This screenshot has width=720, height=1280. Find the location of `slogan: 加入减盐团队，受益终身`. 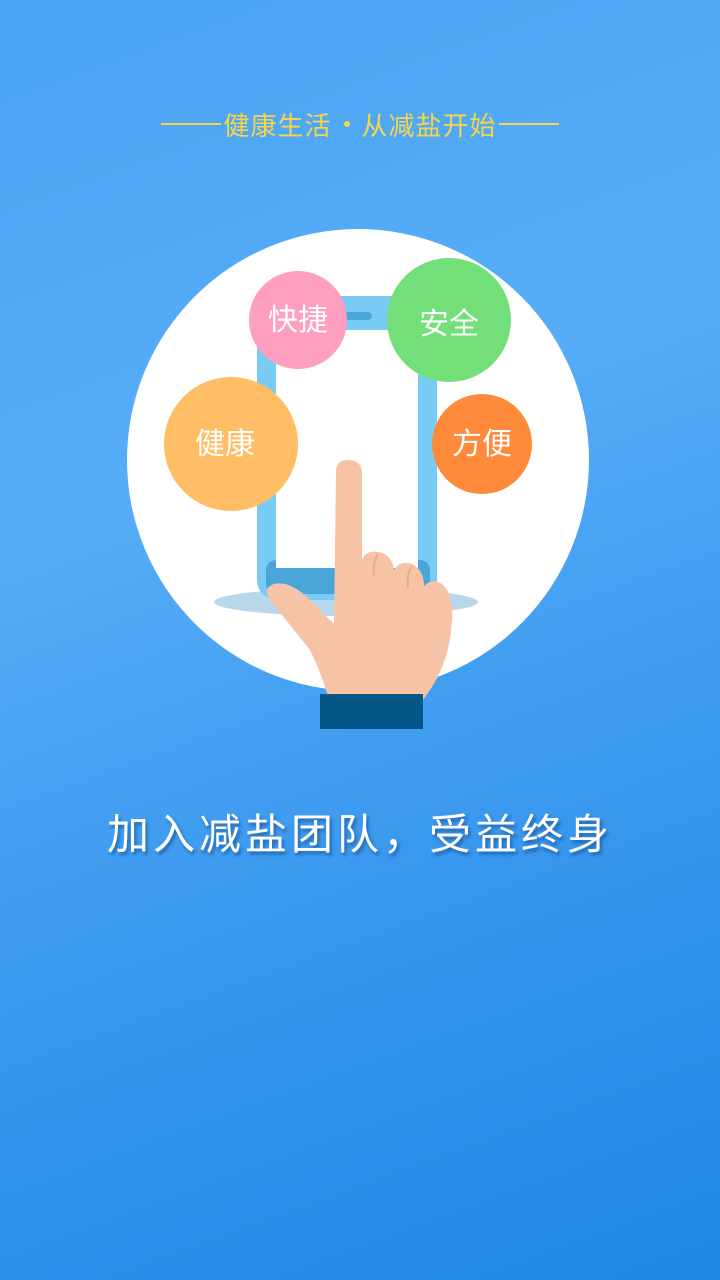

slogan: 加入减盐团队，受益终身 is located at coordinates (359, 834).